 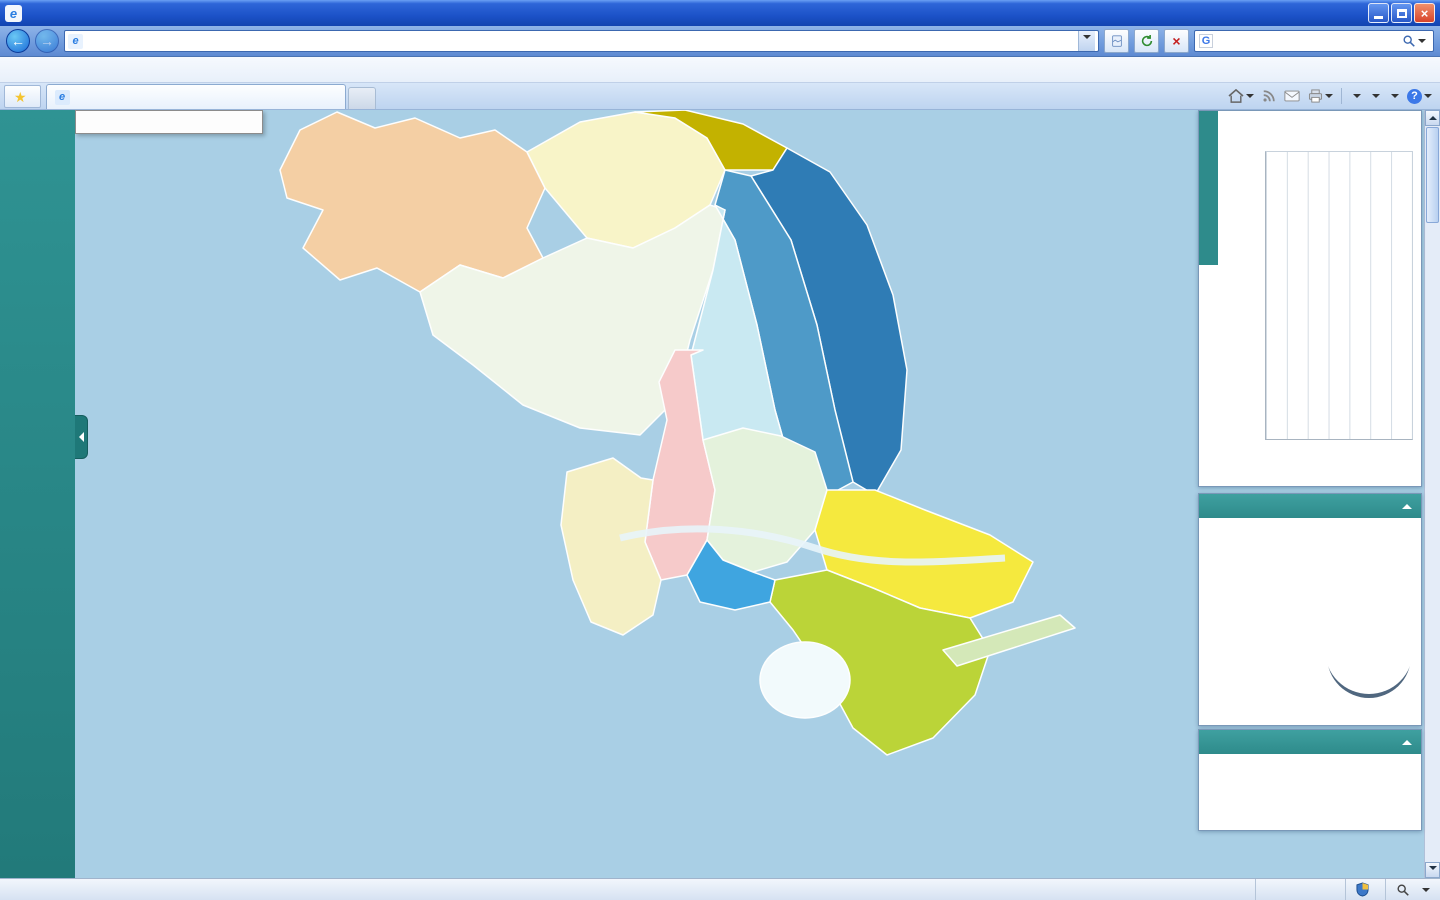 What do you see at coordinates (1315, 96) in the screenshot?
I see `printer-icon` at bounding box center [1315, 96].